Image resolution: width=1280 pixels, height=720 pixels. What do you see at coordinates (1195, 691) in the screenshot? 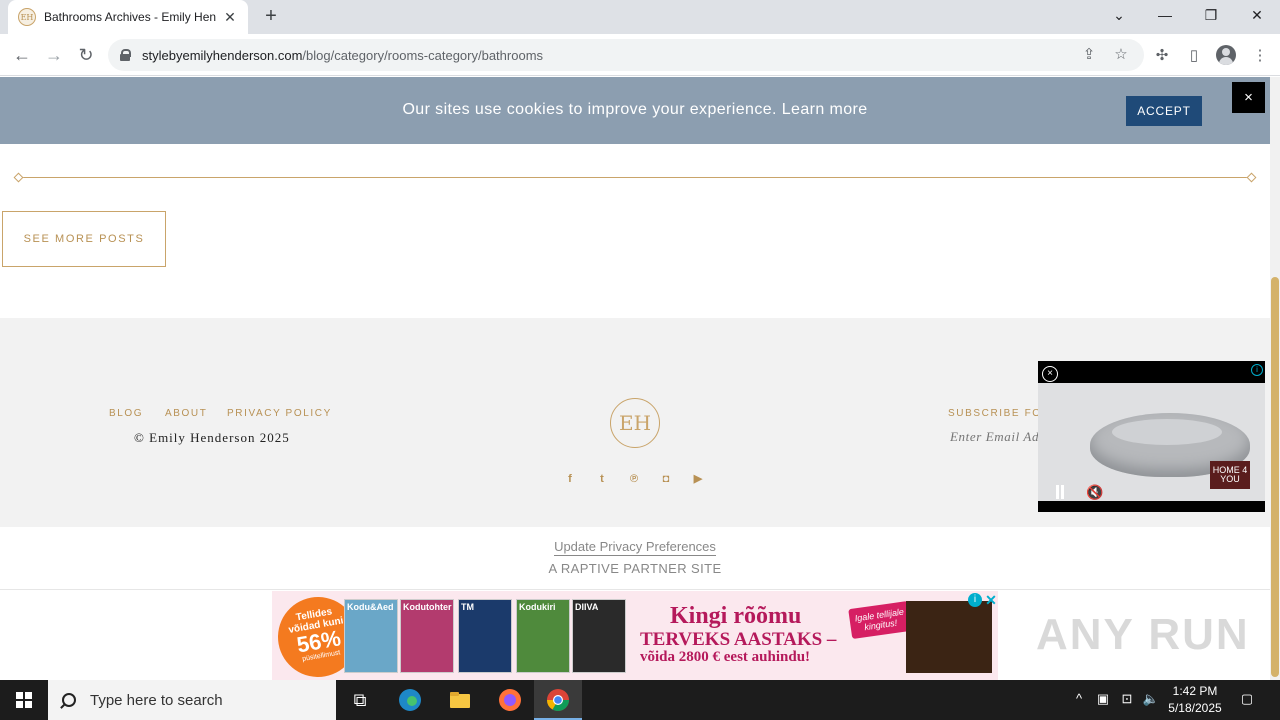
I see `clock-time: 1:42 PM` at bounding box center [1195, 691].